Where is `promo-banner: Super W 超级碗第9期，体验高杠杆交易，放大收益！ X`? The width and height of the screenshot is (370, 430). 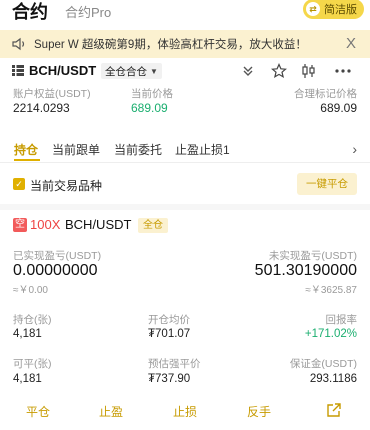
promo-banner: Super W 超级碗第9期，体验高杠杆交易，放大收益！ X is located at coordinates (185, 44).